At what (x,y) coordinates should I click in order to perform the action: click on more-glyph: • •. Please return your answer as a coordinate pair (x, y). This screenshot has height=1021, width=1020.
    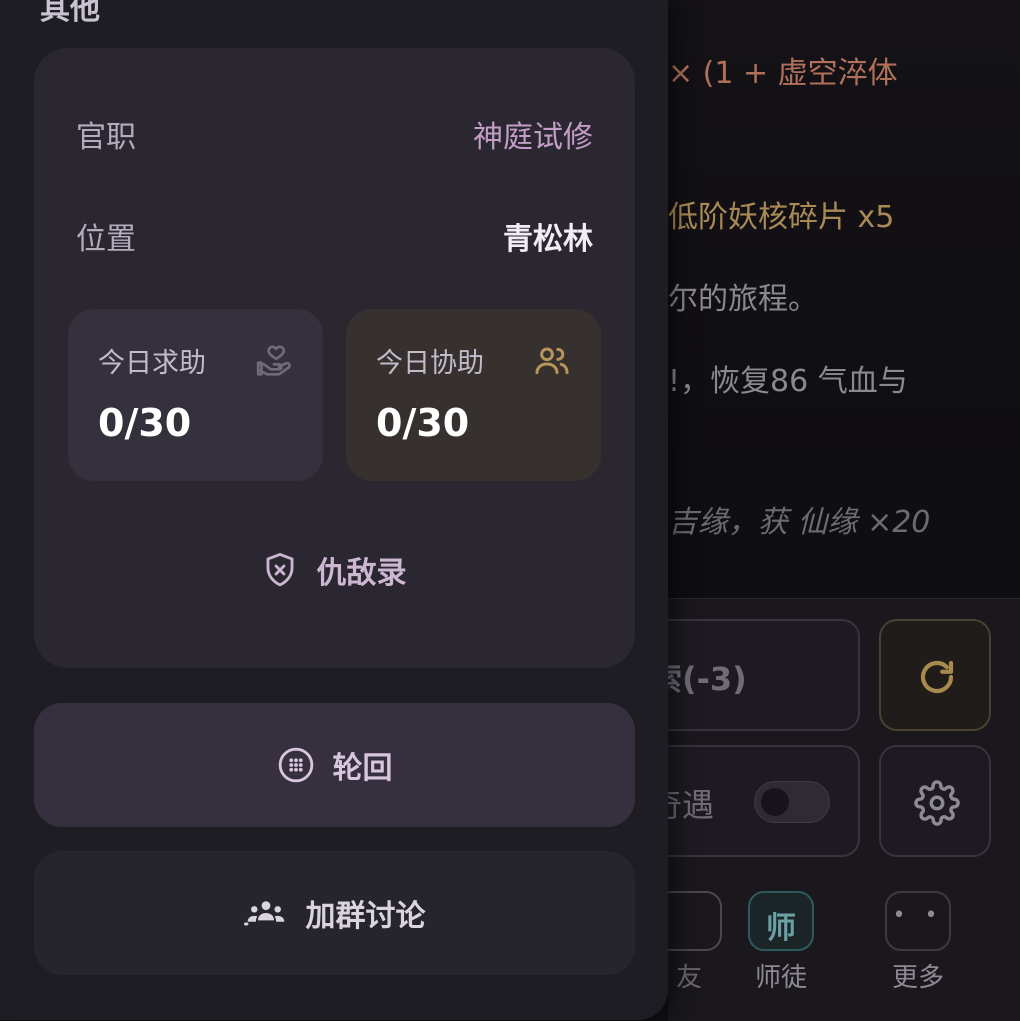
    Looking at the image, I should click on (918, 915).